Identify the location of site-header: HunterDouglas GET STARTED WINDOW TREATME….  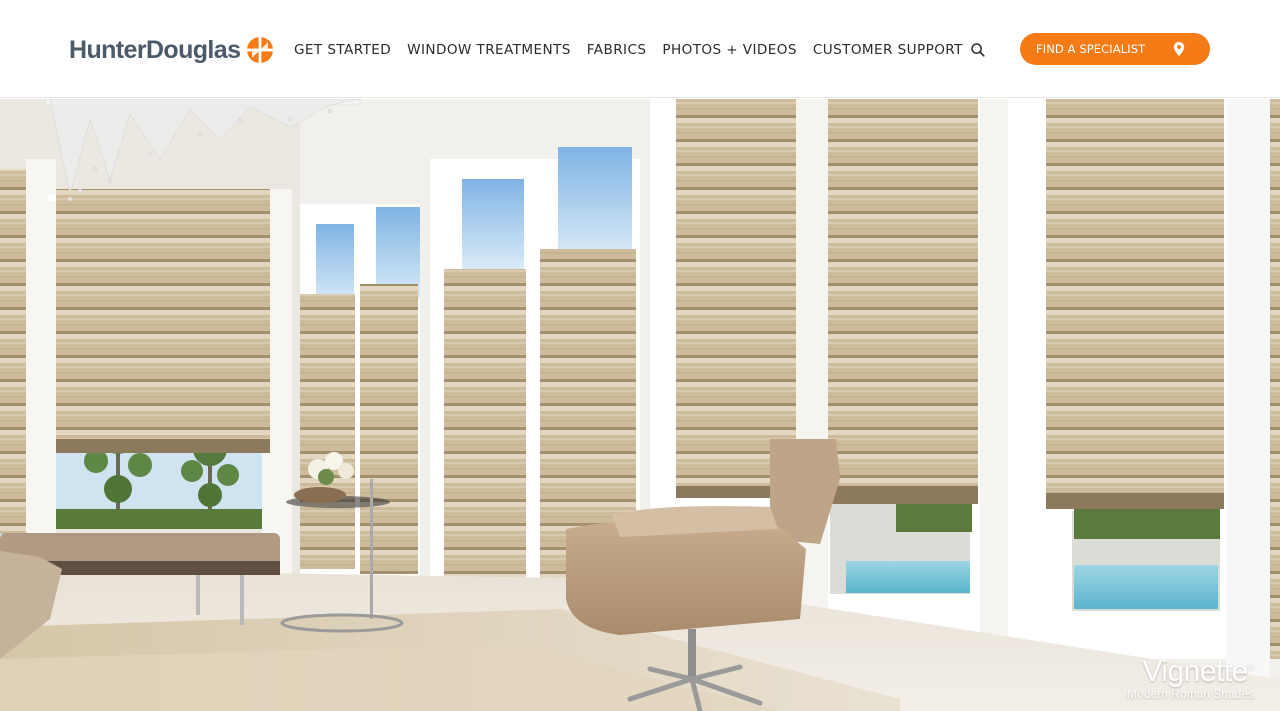
(640, 49).